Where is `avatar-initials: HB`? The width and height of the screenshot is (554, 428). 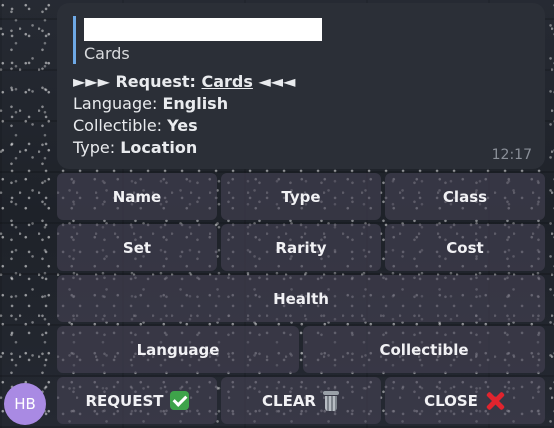 avatar-initials: HB is located at coordinates (25, 404).